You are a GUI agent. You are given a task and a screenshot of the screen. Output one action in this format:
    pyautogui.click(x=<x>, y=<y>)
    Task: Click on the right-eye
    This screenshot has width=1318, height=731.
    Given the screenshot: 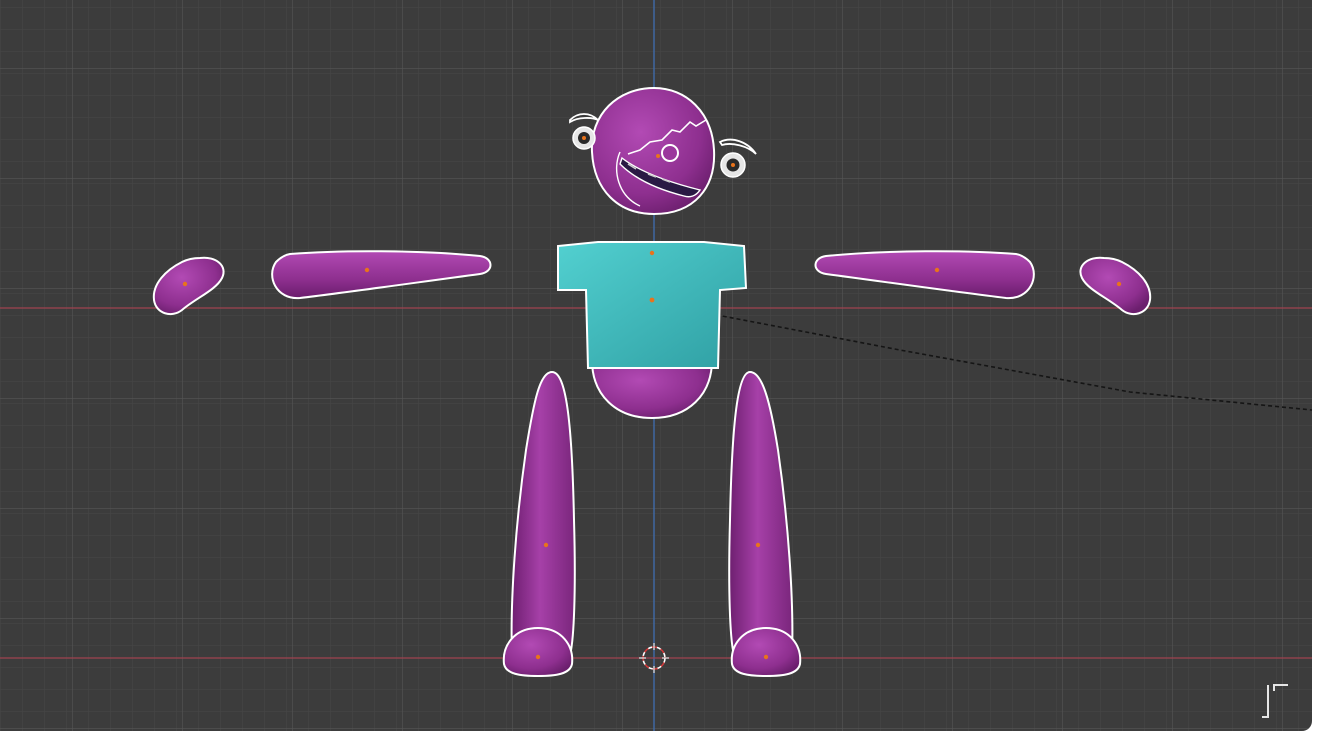 What is the action you would take?
    pyautogui.click(x=733, y=165)
    